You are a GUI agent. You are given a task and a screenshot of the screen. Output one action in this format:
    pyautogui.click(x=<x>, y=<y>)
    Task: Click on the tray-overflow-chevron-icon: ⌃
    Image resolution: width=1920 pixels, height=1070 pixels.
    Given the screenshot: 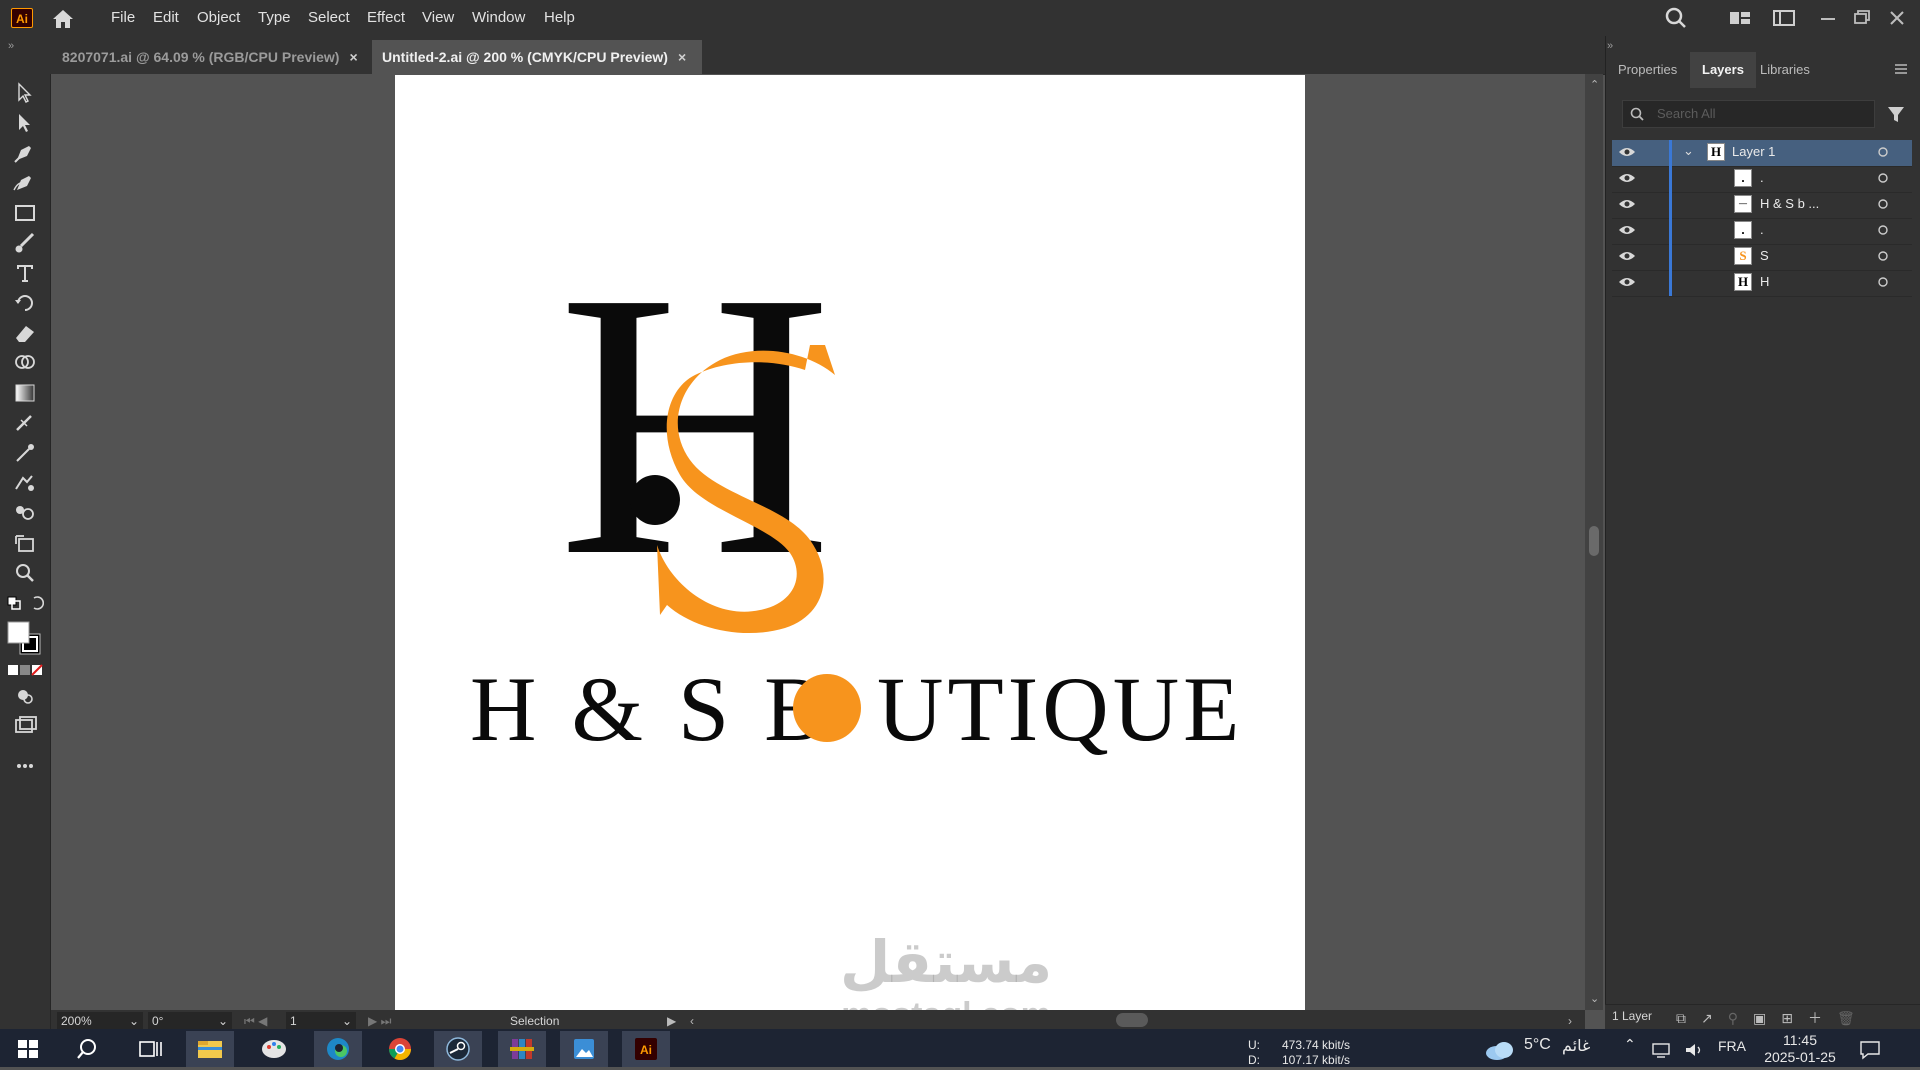 What is the action you would take?
    pyautogui.click(x=1630, y=1044)
    